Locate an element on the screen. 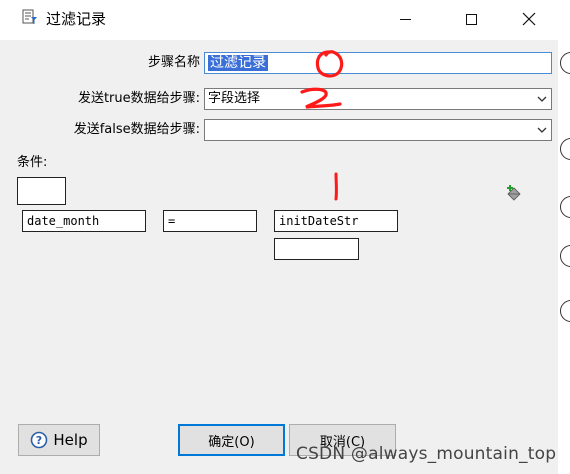  condition-left-field: date_month is located at coordinates (84, 221).